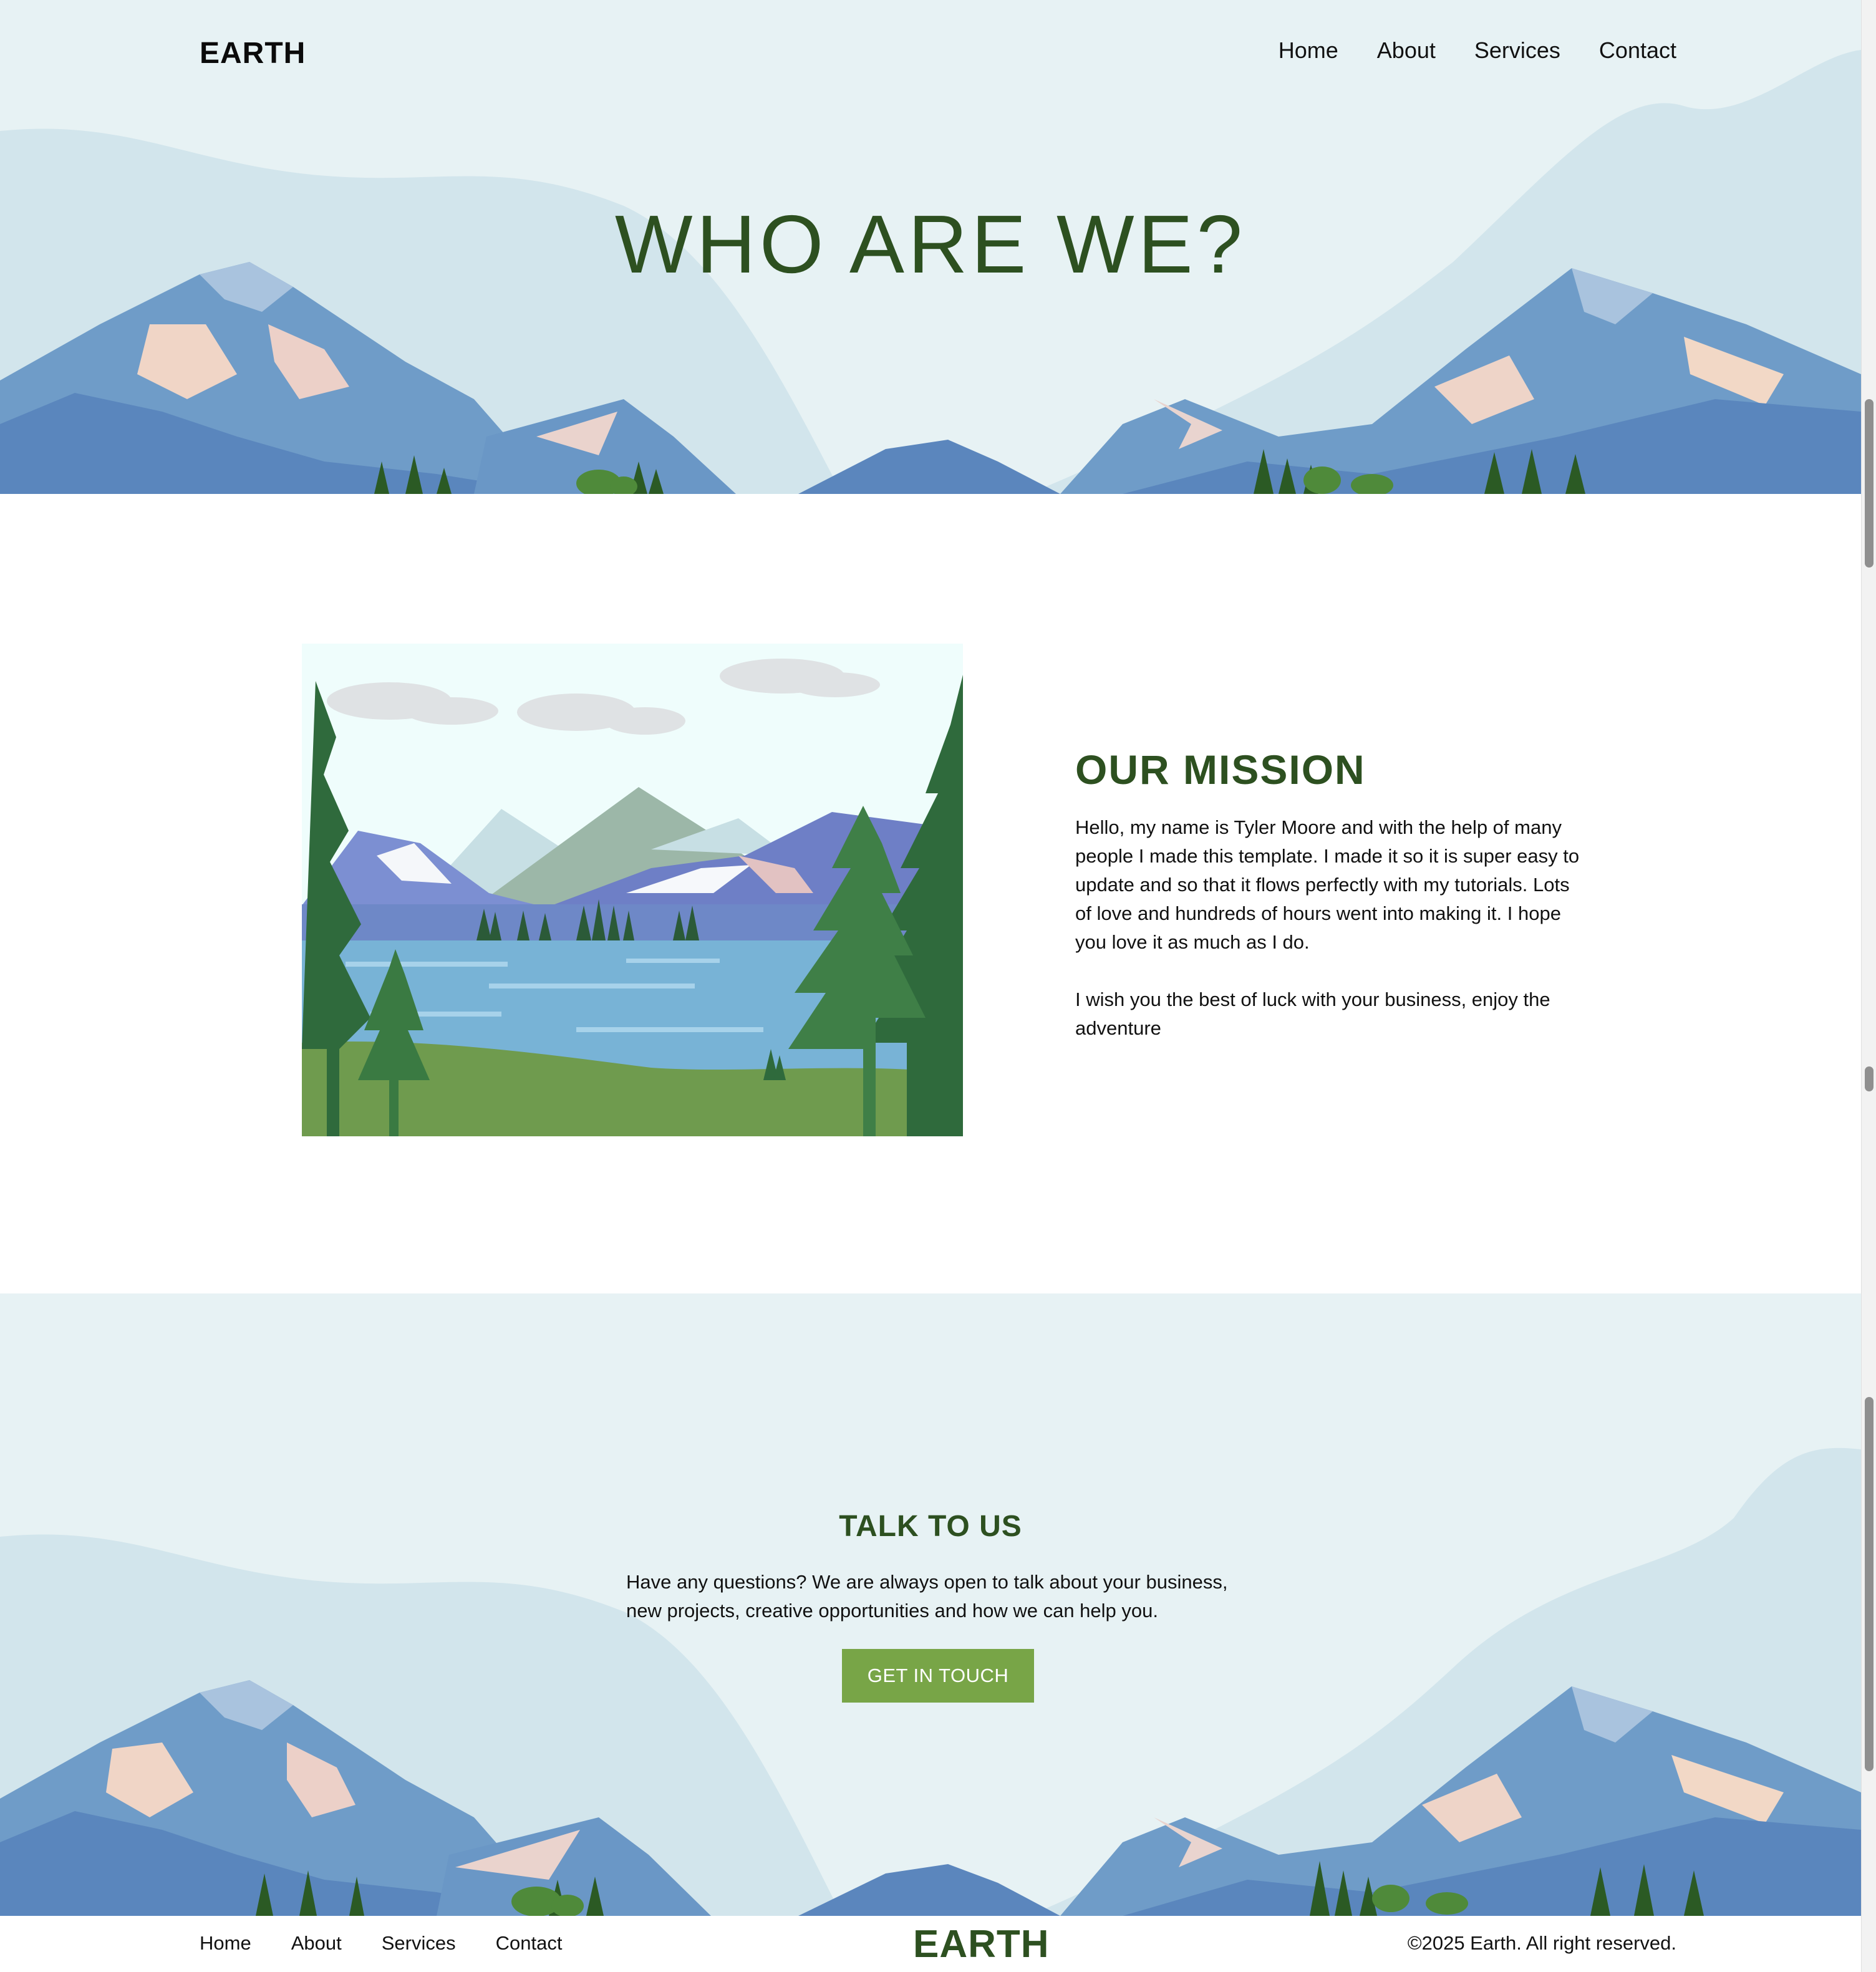 The image size is (1876, 1972). Describe the element at coordinates (1406, 50) in the screenshot. I see `nav-item-about: About` at that location.